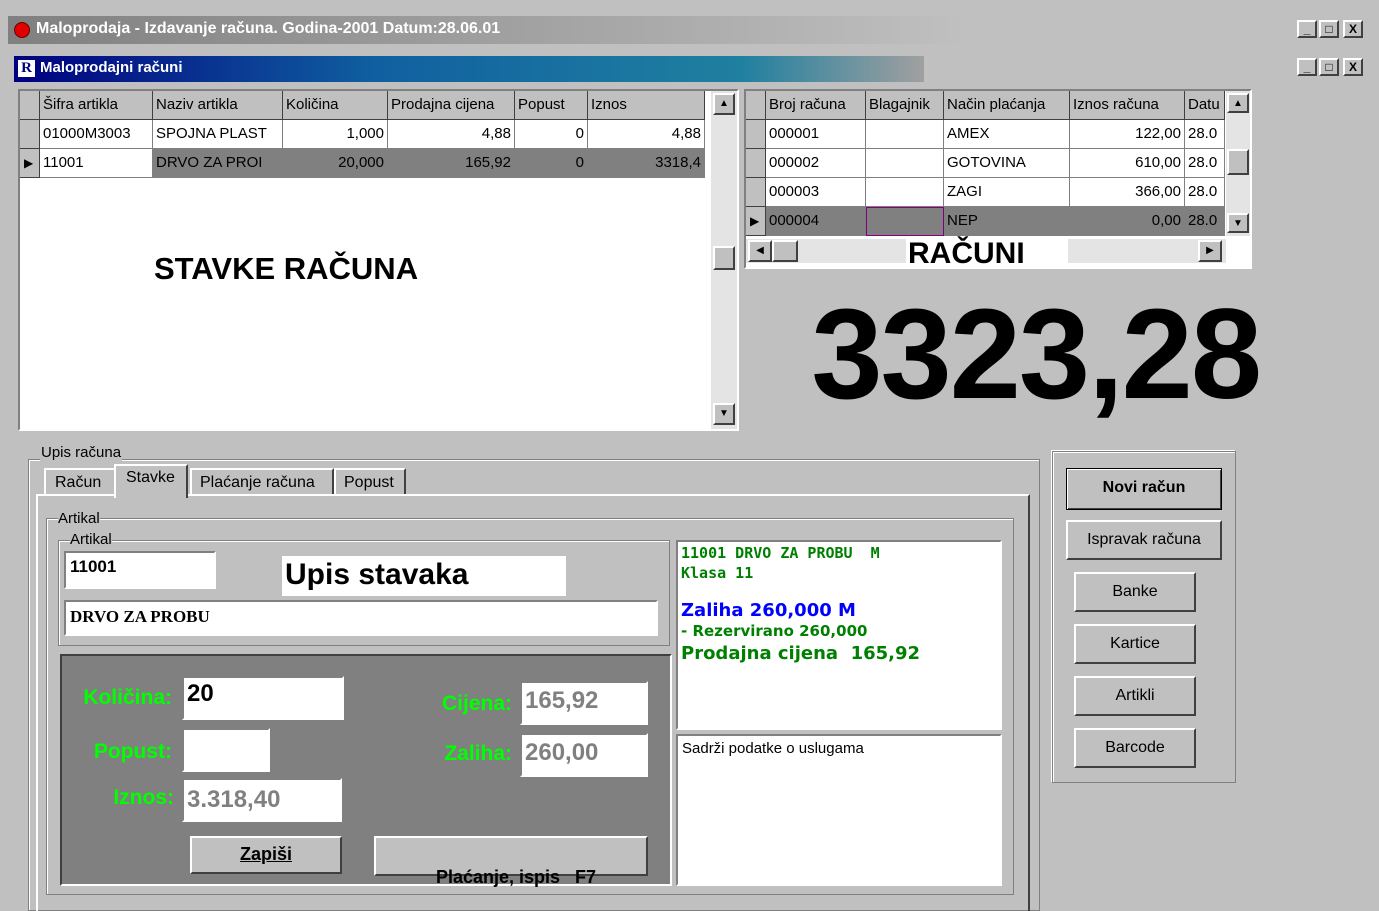 Image resolution: width=1379 pixels, height=911 pixels. I want to click on cell-sifra: 01000M3003, so click(96, 134).